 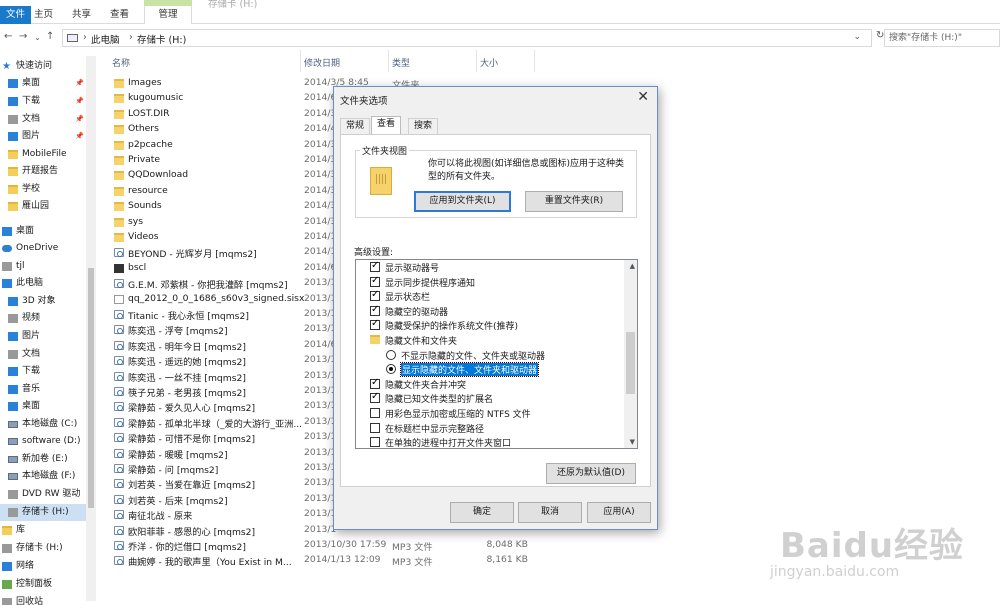 I want to click on sidebar-item: 回收站, so click(x=43, y=599).